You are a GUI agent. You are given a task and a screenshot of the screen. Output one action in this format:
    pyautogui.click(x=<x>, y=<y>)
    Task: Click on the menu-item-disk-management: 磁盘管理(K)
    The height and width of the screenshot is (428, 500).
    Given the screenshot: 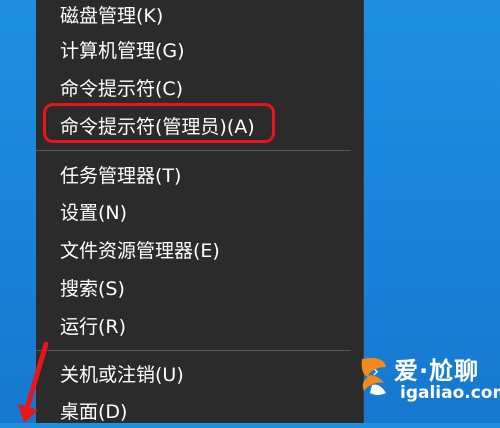 What is the action you would take?
    pyautogui.click(x=111, y=16)
    